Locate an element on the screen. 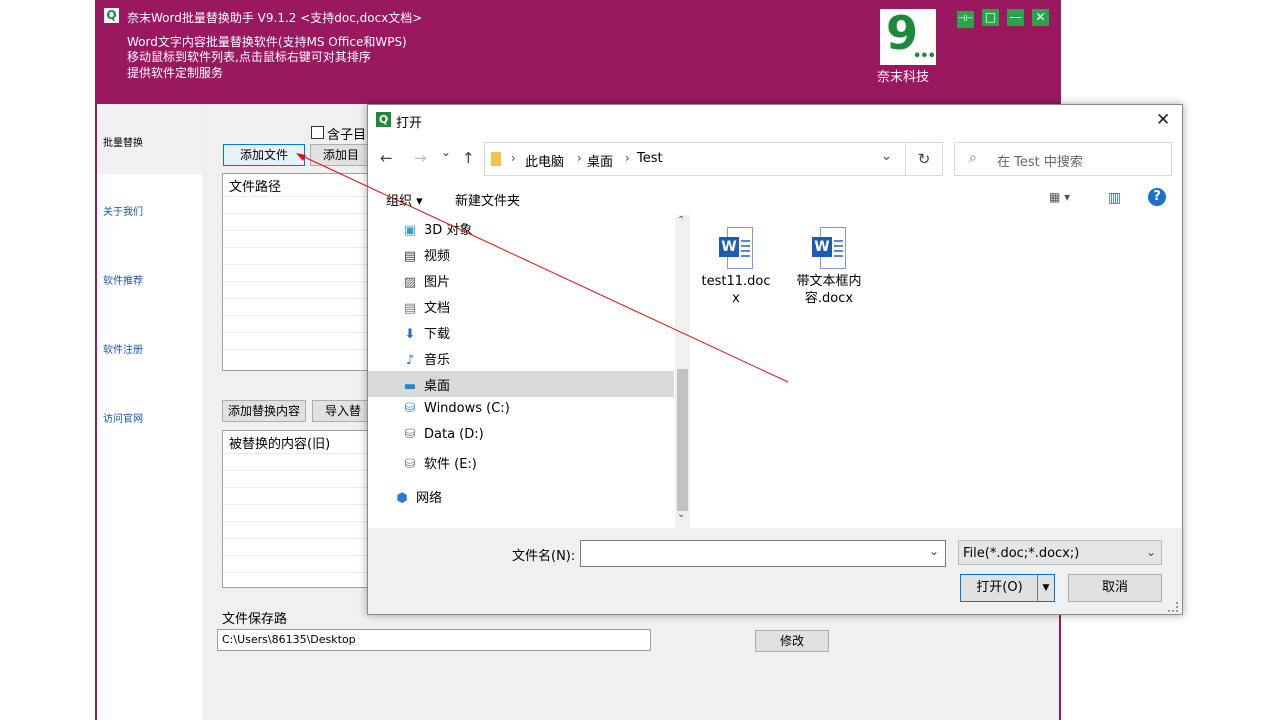  help-icon: ? is located at coordinates (1157, 197).